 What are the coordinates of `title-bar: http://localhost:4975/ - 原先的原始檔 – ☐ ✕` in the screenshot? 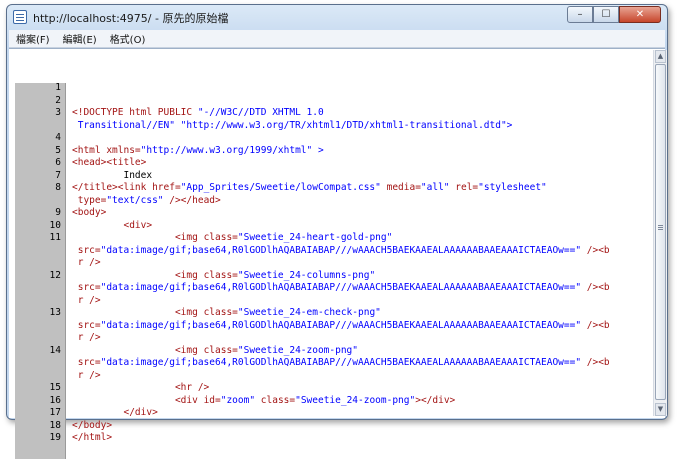 It's located at (337, 17).